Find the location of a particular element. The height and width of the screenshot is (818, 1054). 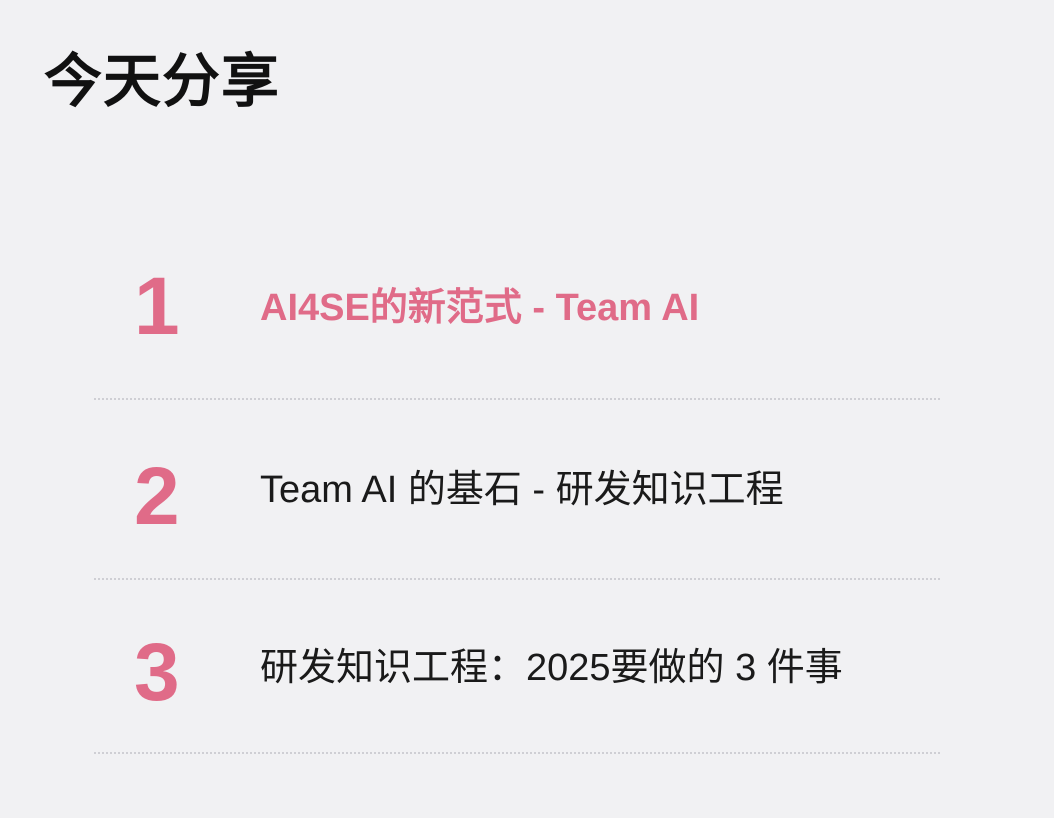

agenda-item-2-label: Team AI 的基石 - 研发知识工程 is located at coordinates (522, 490).